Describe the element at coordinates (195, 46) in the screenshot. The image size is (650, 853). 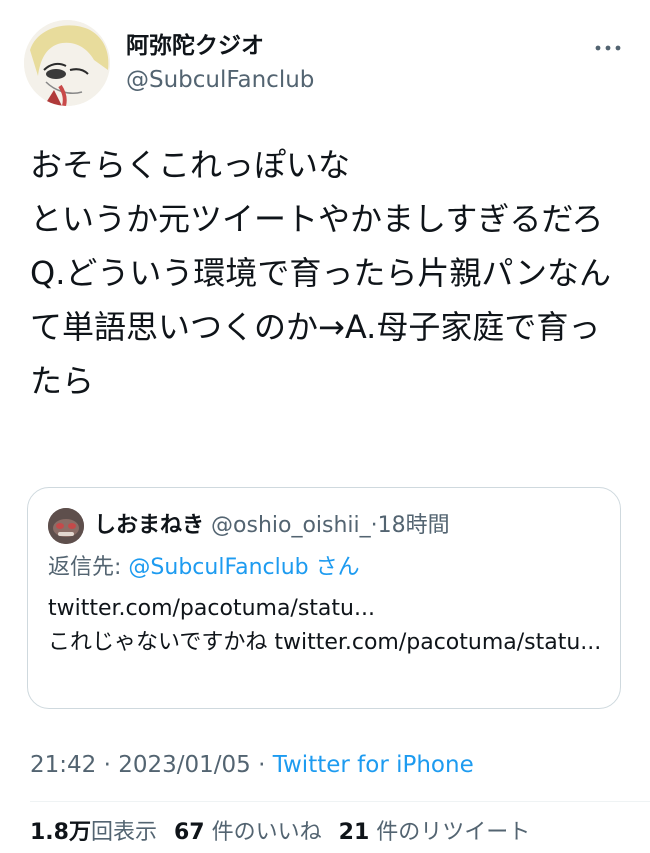
I see `author-display-name: 阿弥陀クジオ` at that location.